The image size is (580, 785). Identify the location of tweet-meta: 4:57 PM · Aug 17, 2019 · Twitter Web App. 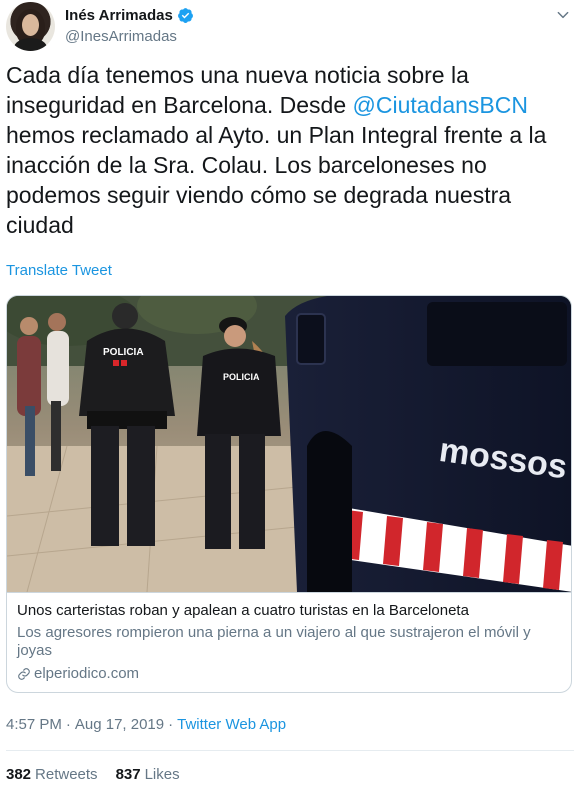
(146, 724).